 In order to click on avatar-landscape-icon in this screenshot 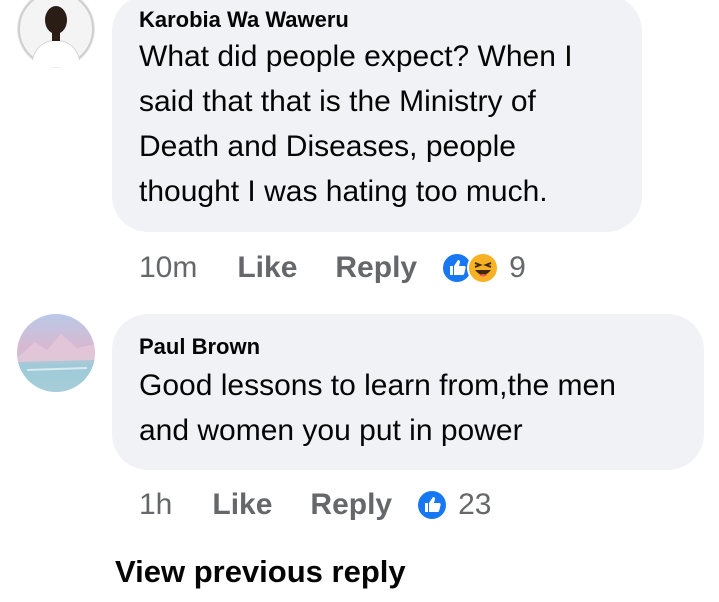, I will do `click(56, 353)`.